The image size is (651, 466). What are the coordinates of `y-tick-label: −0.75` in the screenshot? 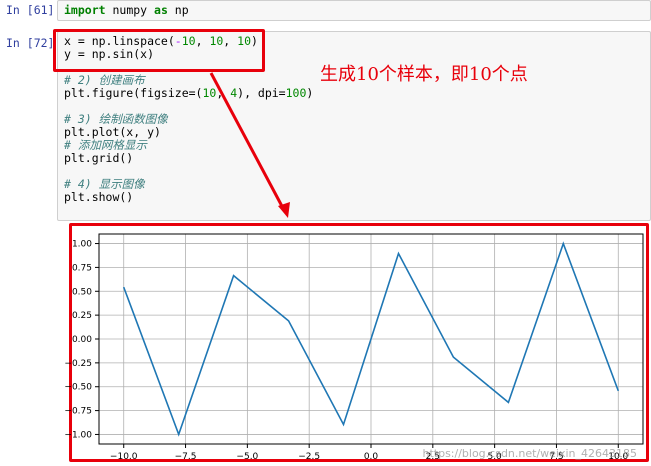 It's located at (78, 412).